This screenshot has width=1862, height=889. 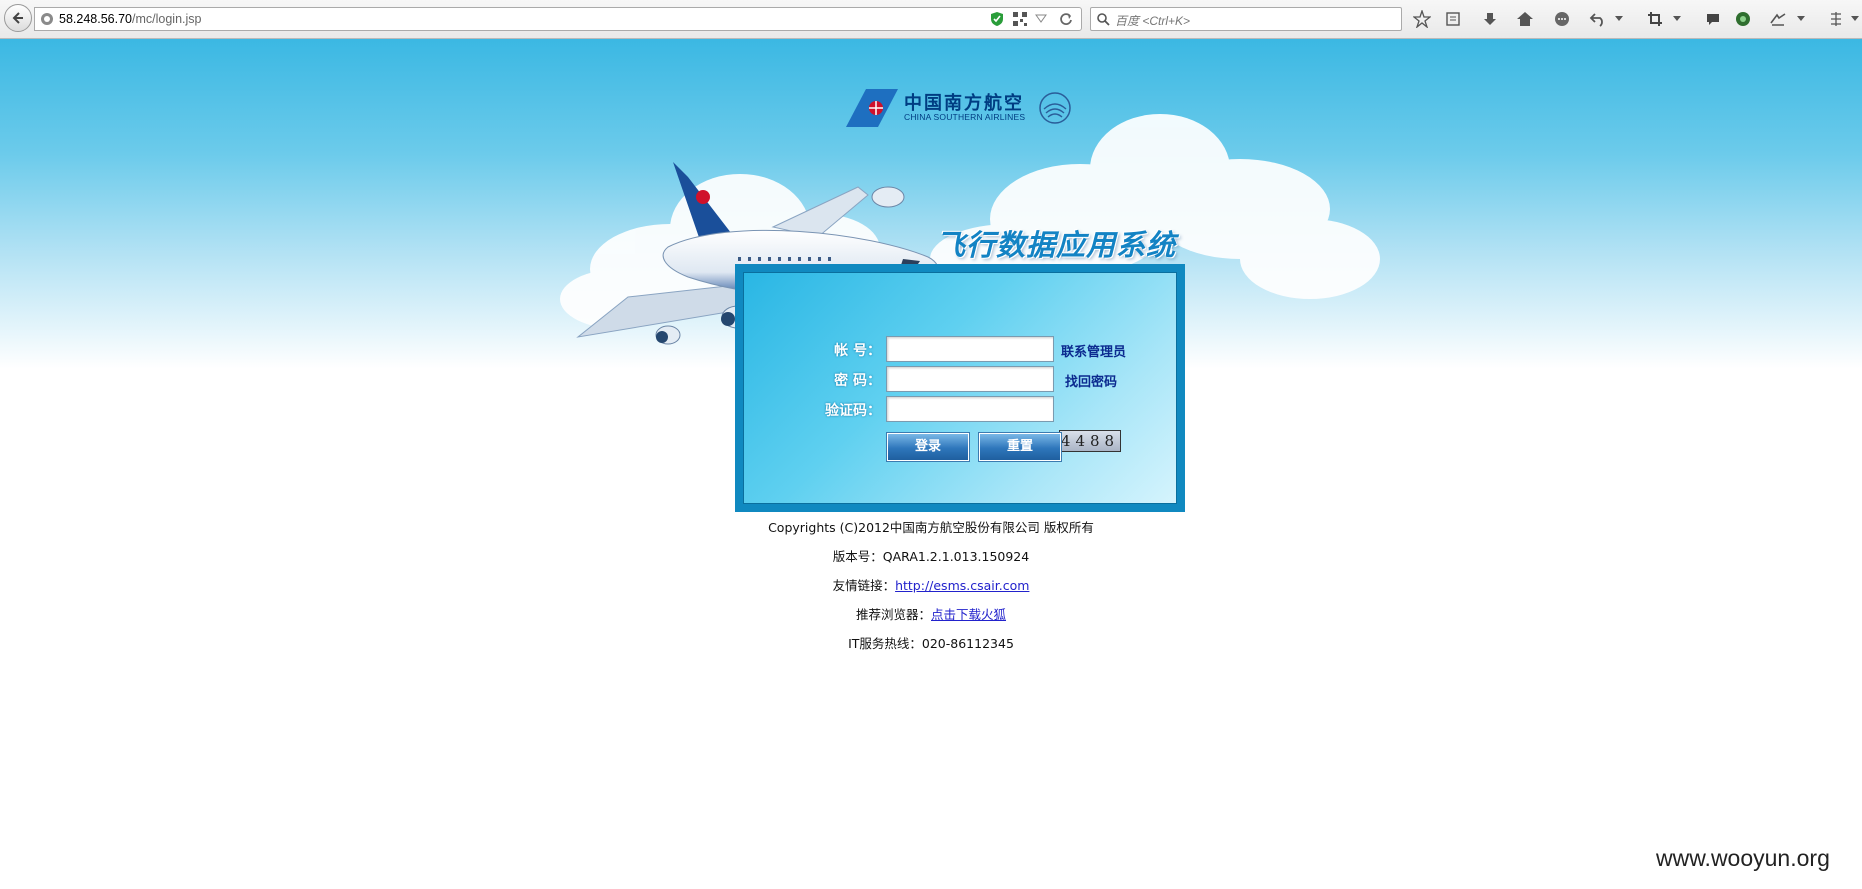 What do you see at coordinates (997, 19) in the screenshot?
I see `shield-icon` at bounding box center [997, 19].